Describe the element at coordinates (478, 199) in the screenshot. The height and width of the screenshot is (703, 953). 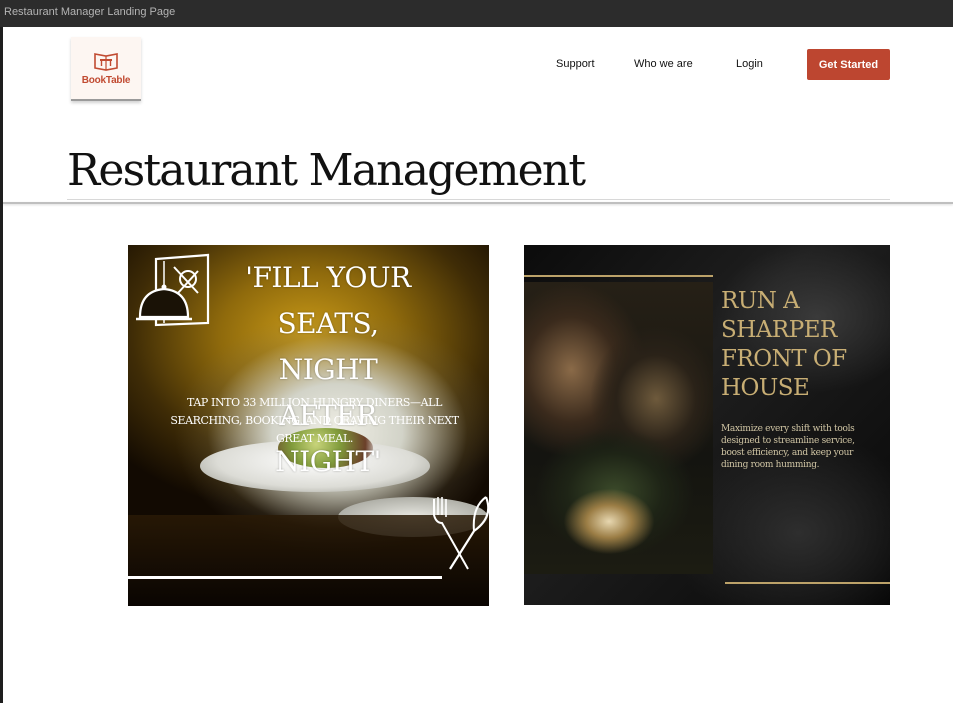
I see `title-divider` at that location.